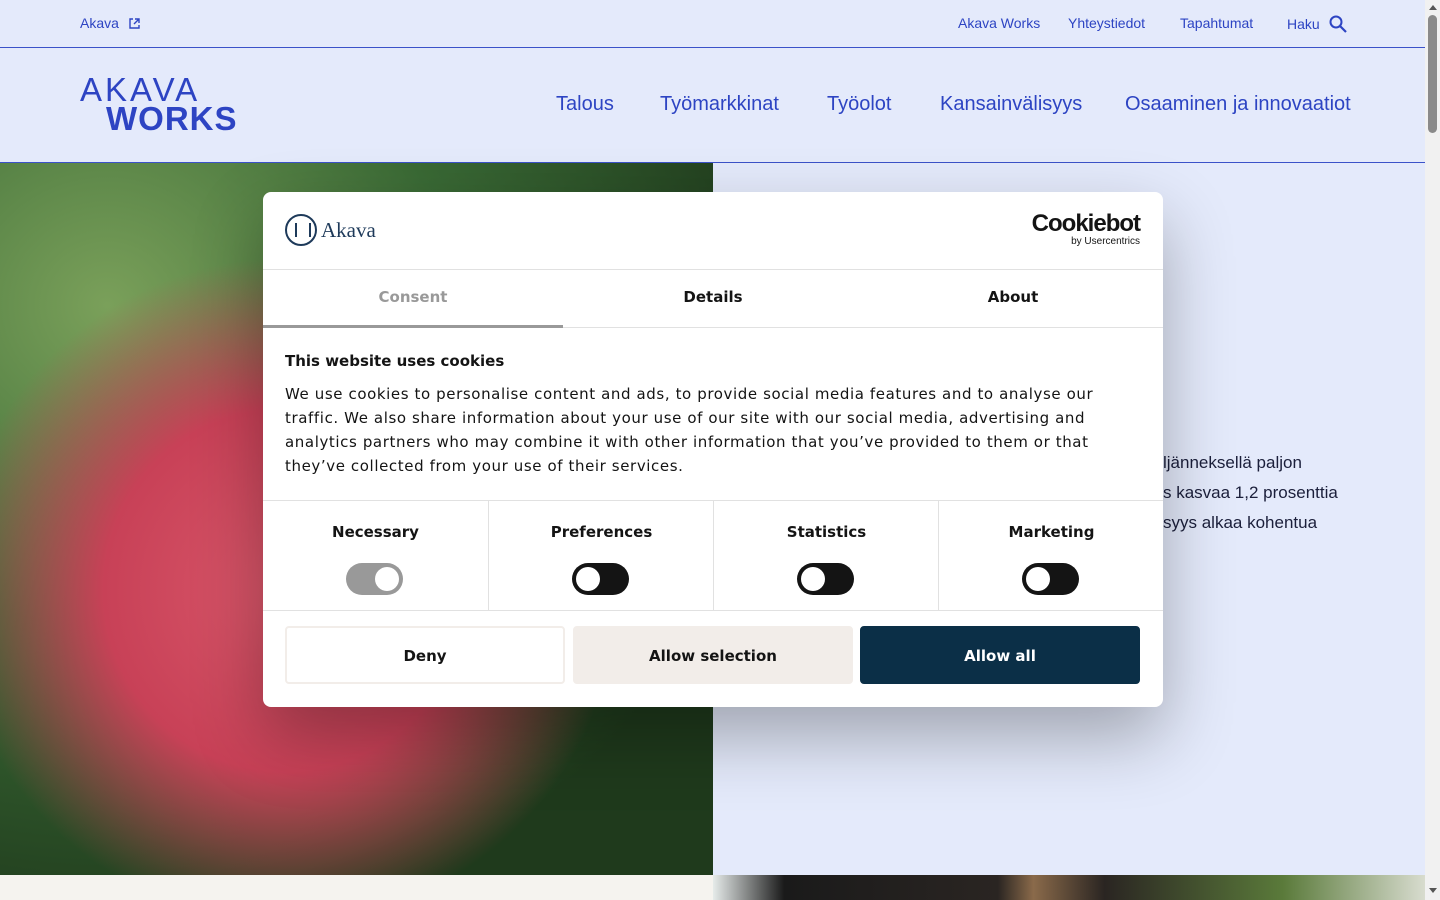 The height and width of the screenshot is (900, 1440). Describe the element at coordinates (826, 555) in the screenshot. I see `category-statistics: Statistics` at that location.